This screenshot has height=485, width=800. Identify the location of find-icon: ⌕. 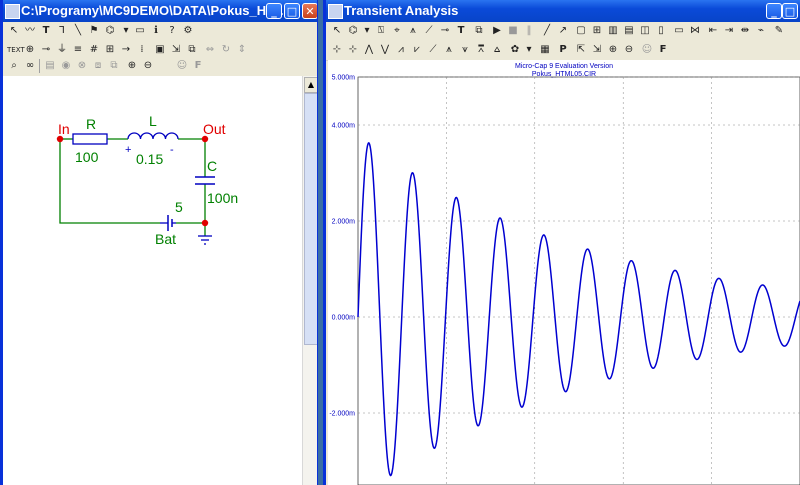
(14, 66).